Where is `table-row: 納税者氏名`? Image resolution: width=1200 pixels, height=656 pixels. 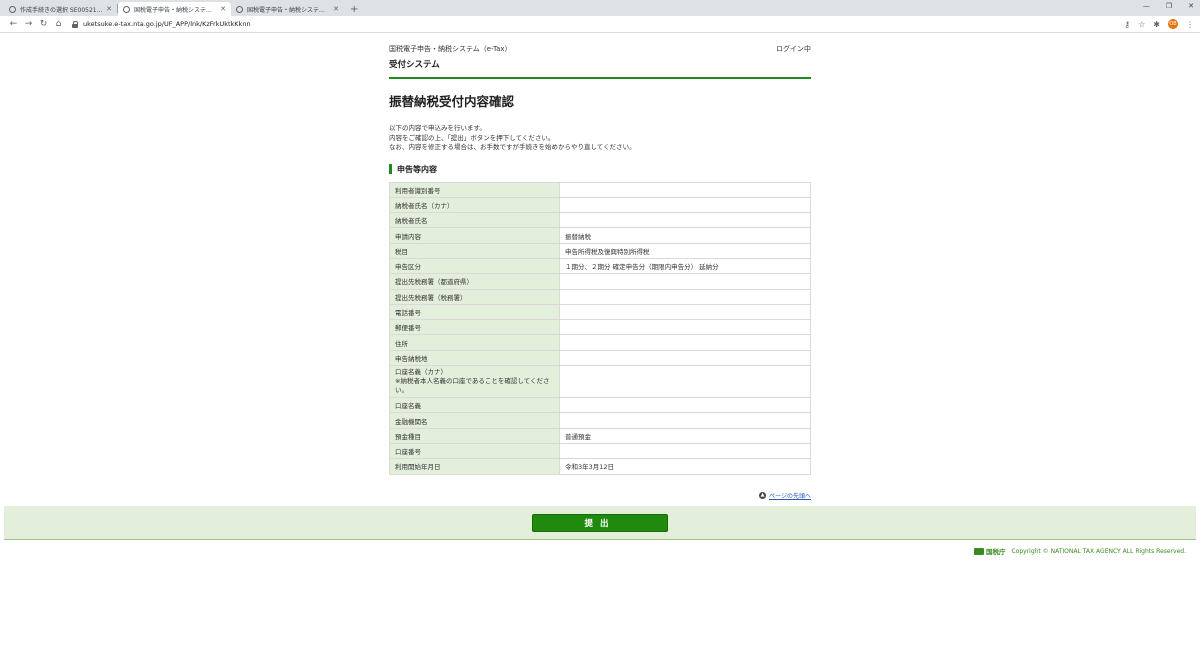 table-row: 納税者氏名 is located at coordinates (600, 220).